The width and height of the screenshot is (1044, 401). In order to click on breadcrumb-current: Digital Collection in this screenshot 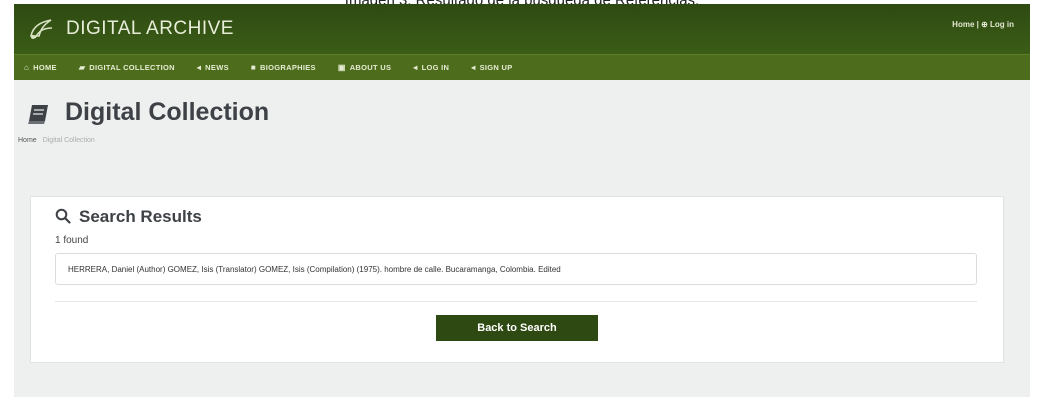, I will do `click(68, 140)`.